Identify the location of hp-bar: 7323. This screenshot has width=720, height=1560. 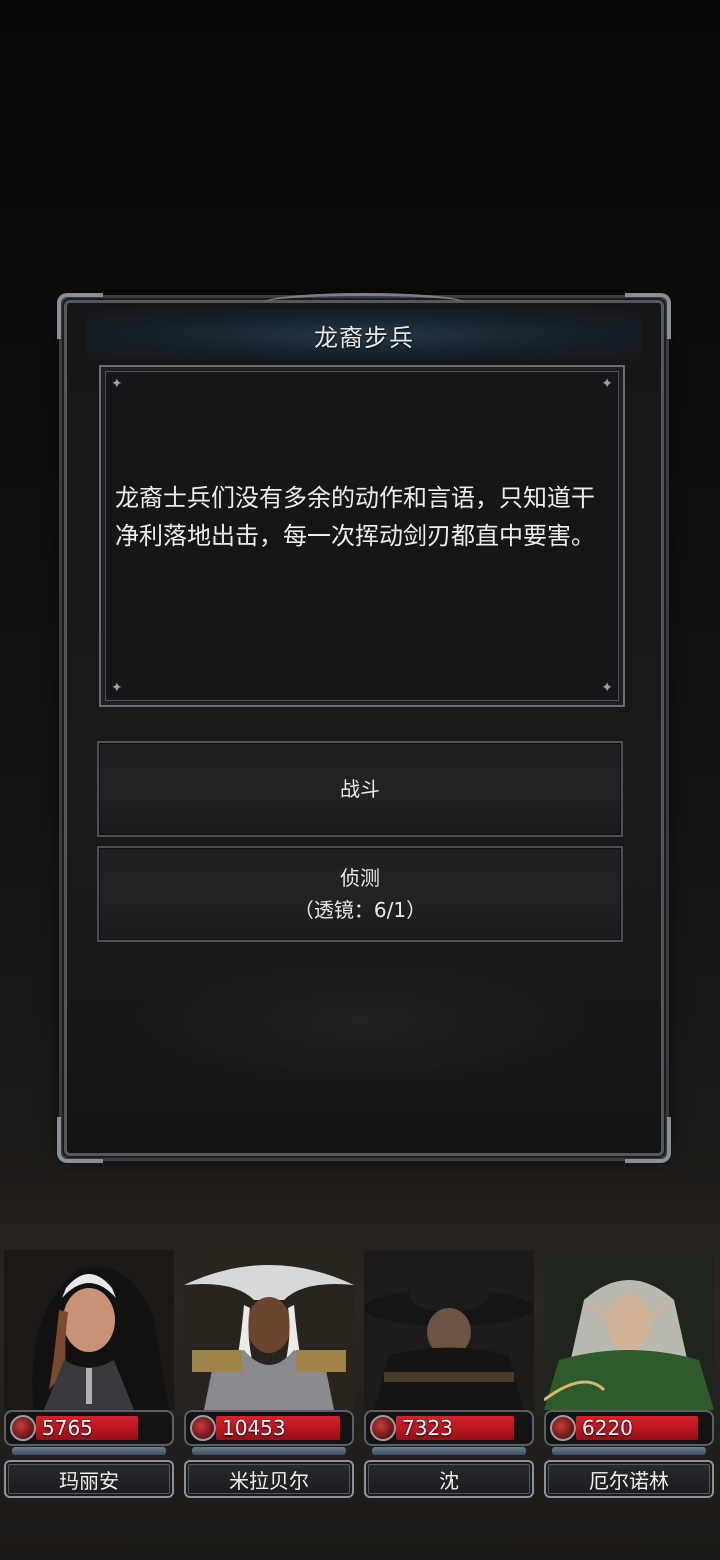
(449, 1428).